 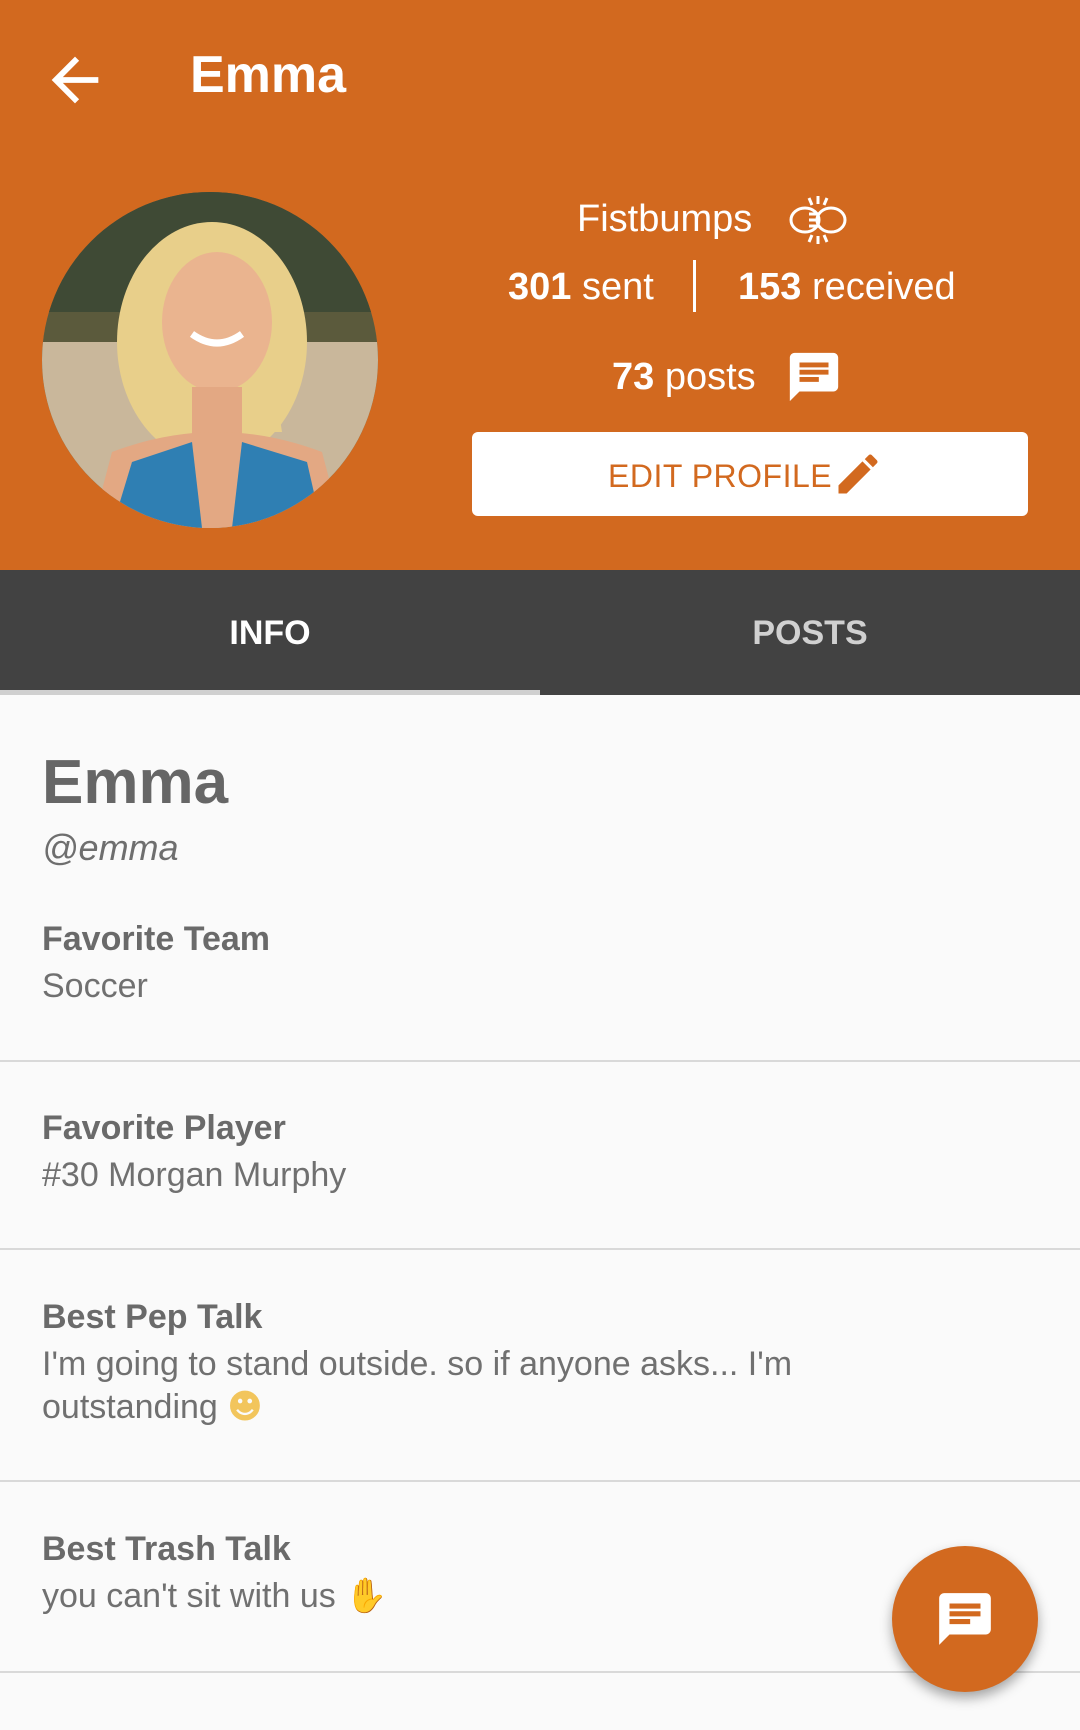 I want to click on edit-profile-label: EDIT PROFILE, so click(x=720, y=476).